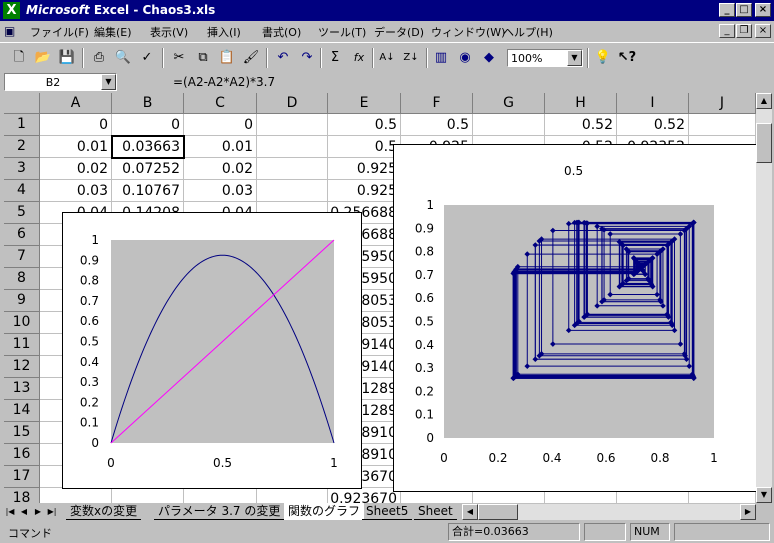  What do you see at coordinates (603, 58) in the screenshot?
I see `tip-wizard-icon: 💡` at bounding box center [603, 58].